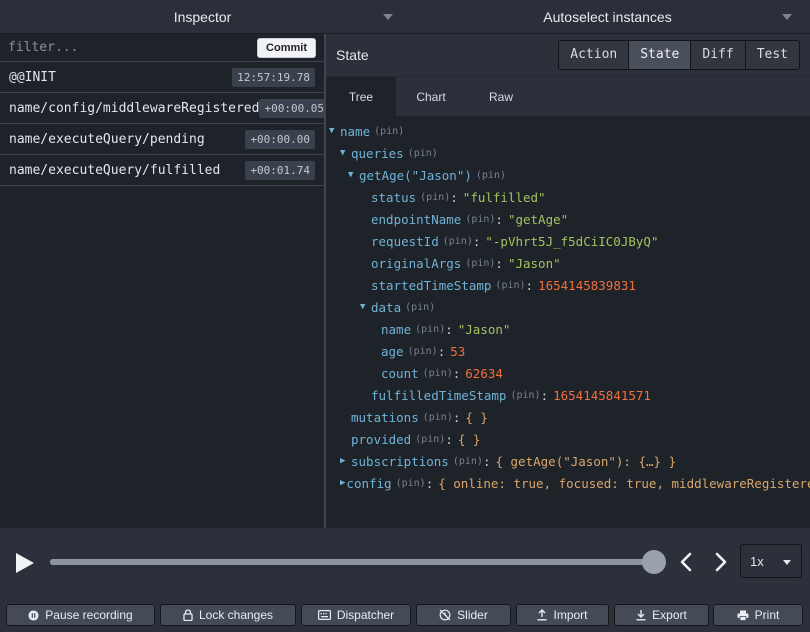 The height and width of the screenshot is (632, 810). I want to click on action-item: name/executeQuery/fulfilled +00:01.74, so click(162, 170).